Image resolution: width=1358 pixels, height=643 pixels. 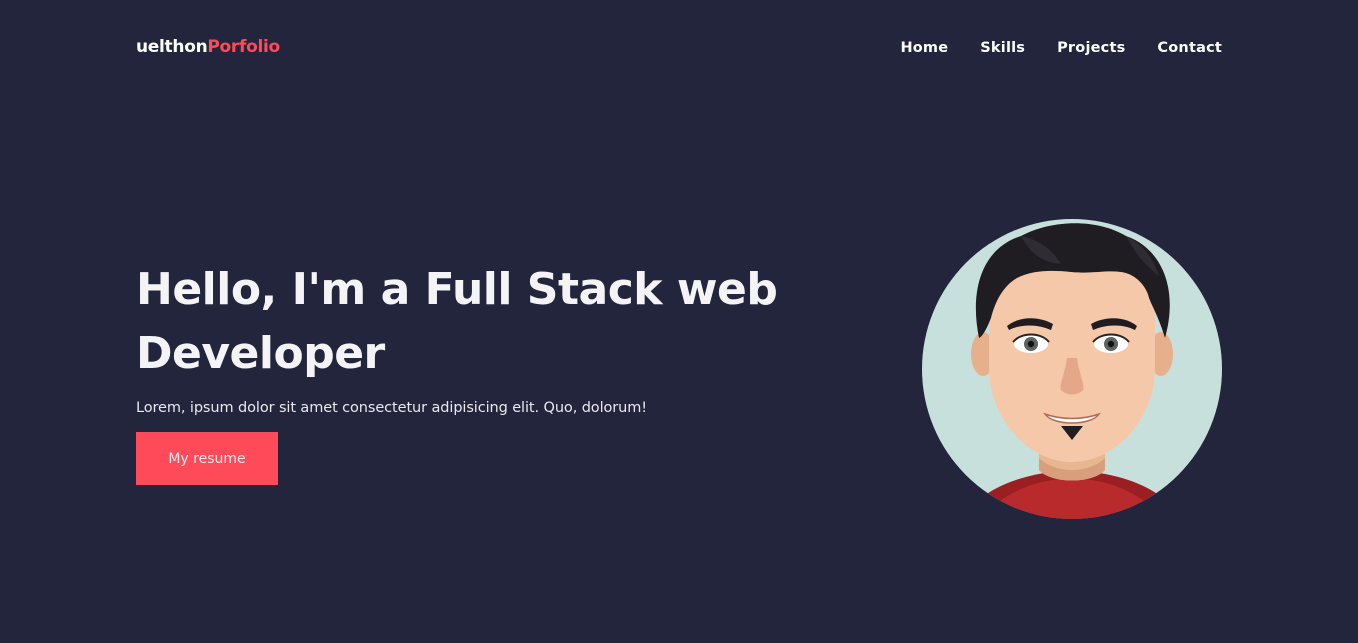 What do you see at coordinates (260, 353) in the screenshot?
I see `hero-title-line-2: Developer` at bounding box center [260, 353].